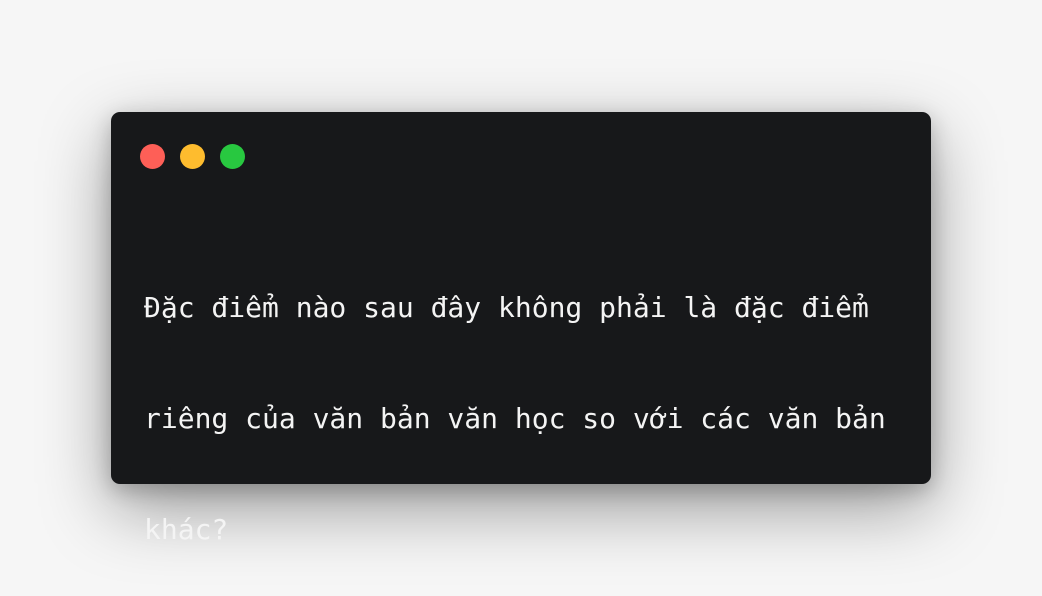 The width and height of the screenshot is (1042, 596). I want to click on close-dot-icon, so click(152, 156).